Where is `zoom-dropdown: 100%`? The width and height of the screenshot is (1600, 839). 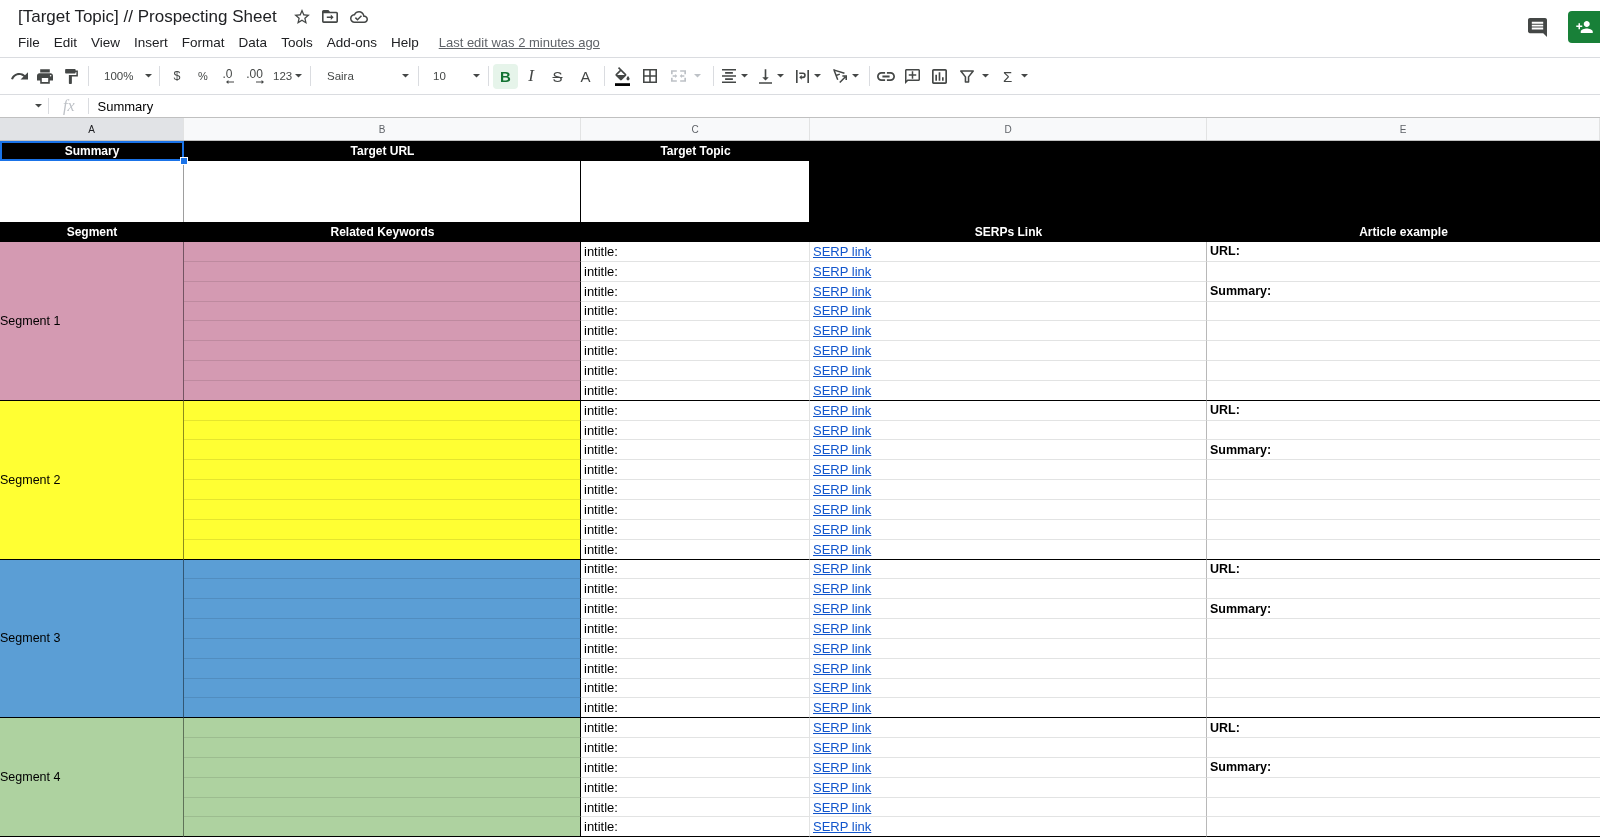 zoom-dropdown: 100% is located at coordinates (124, 76).